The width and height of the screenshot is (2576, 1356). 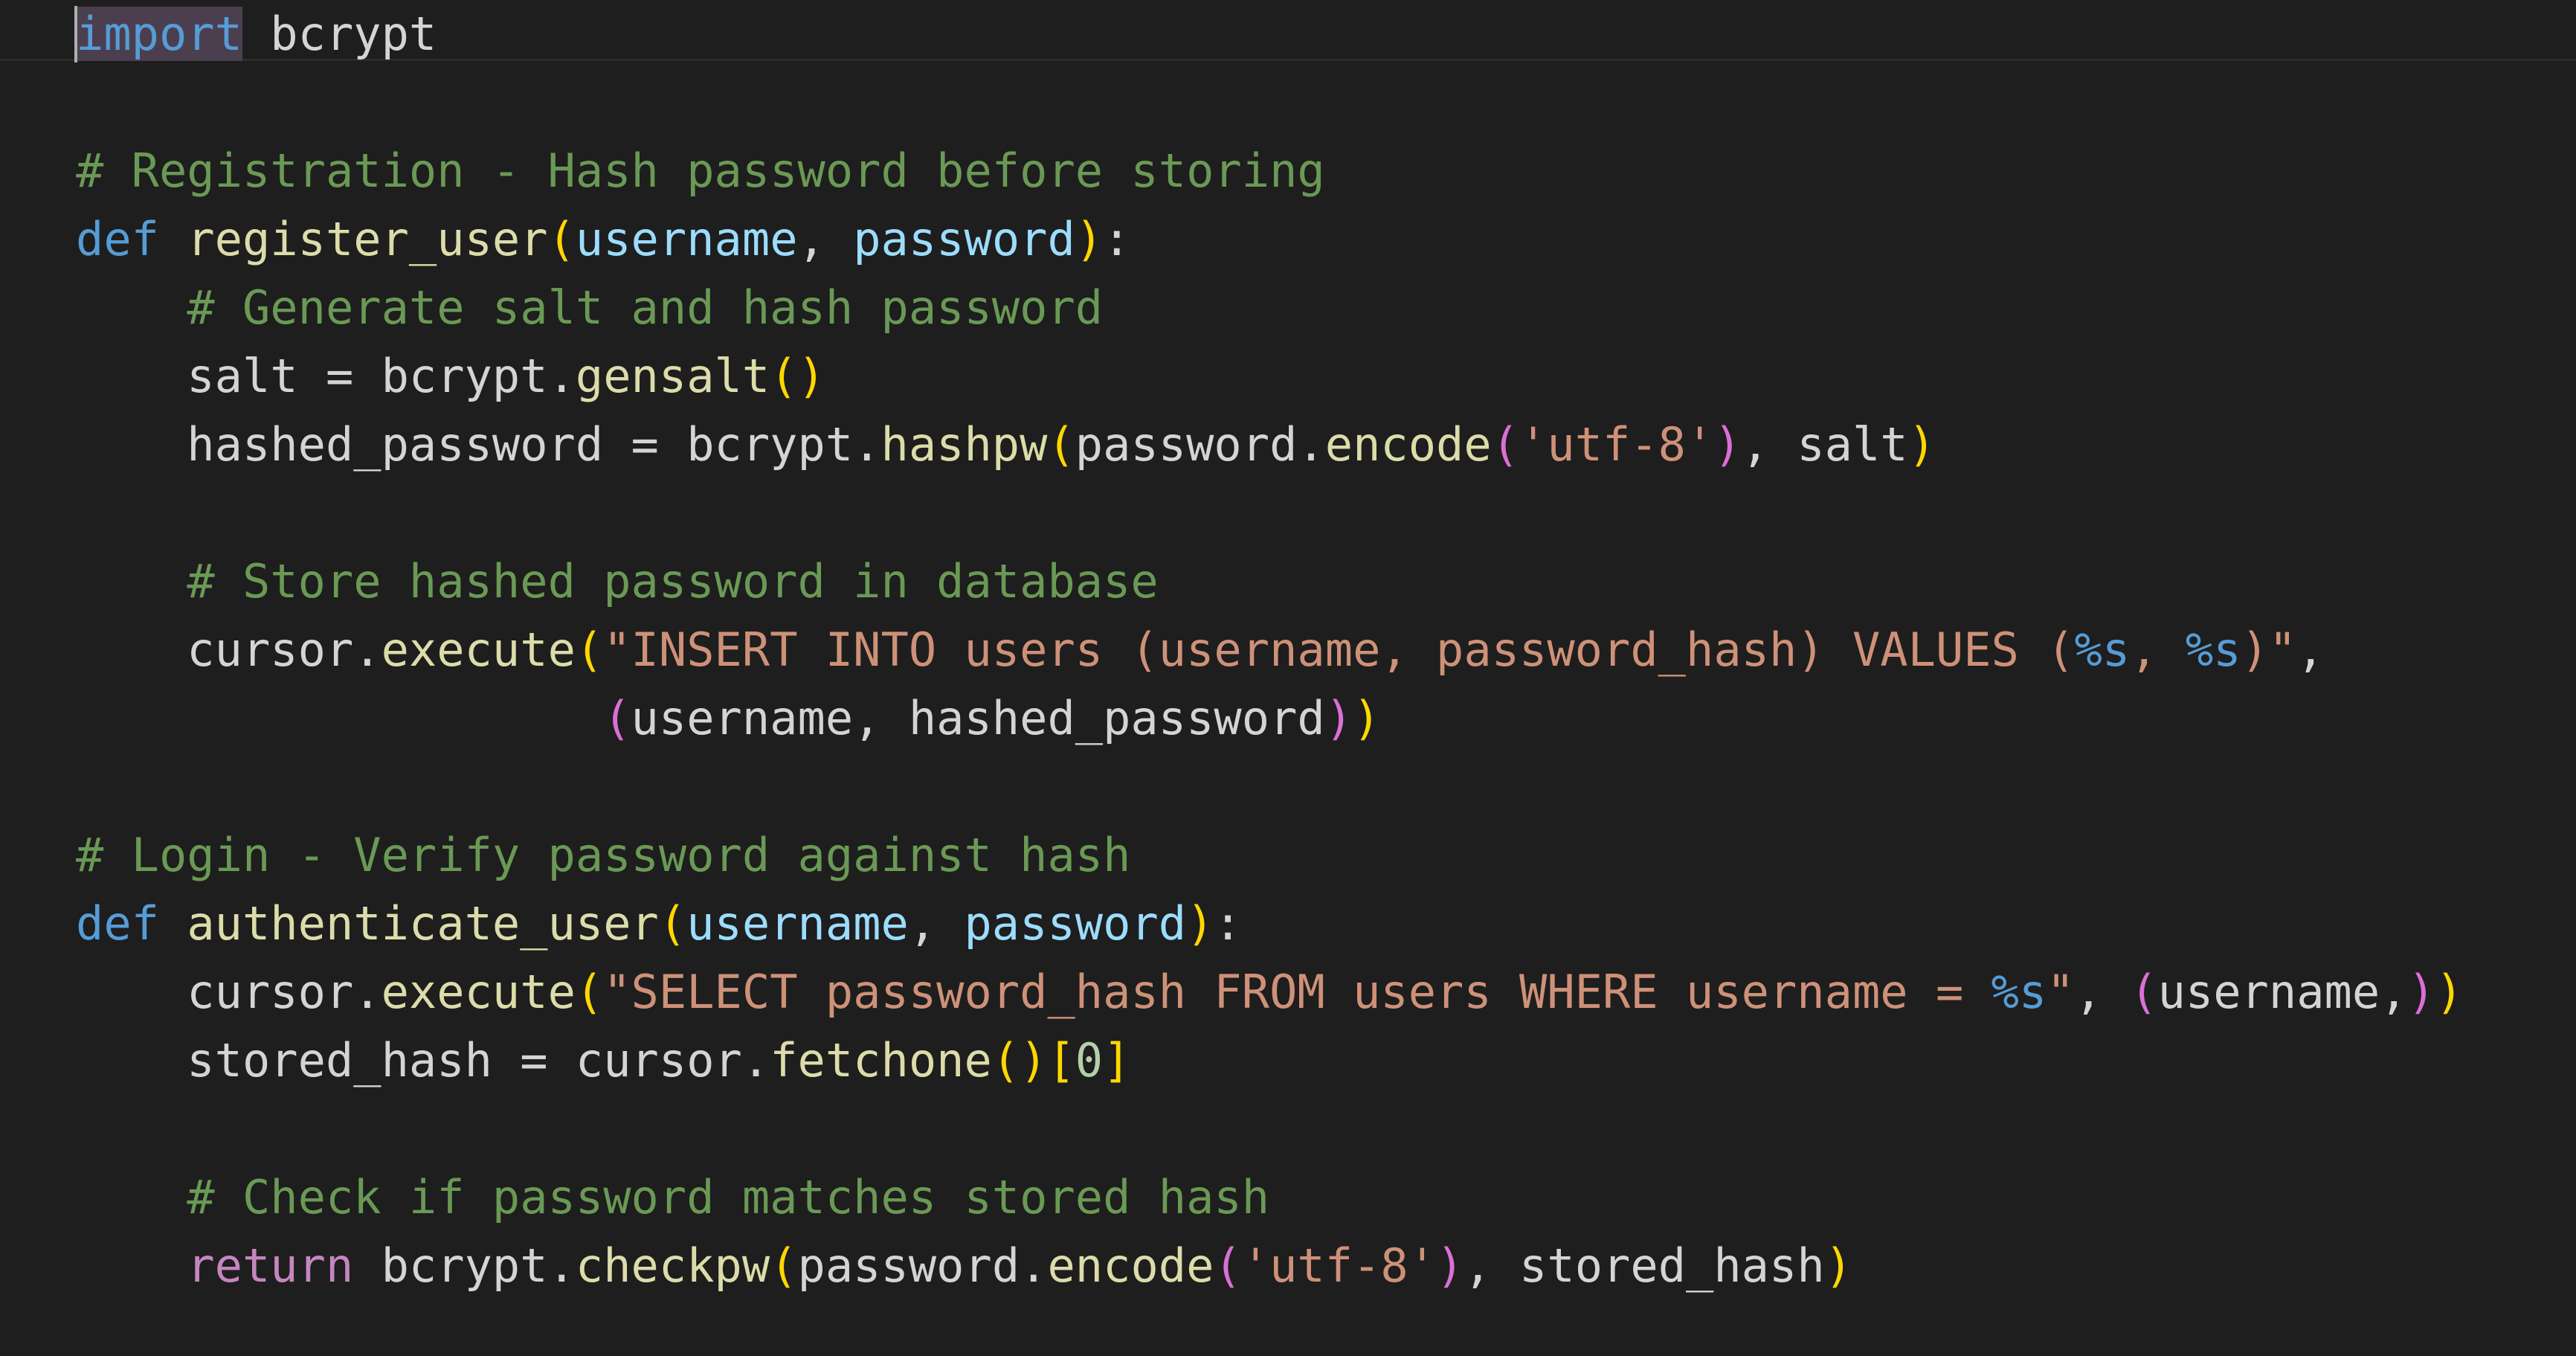 What do you see at coordinates (672, 376) in the screenshot?
I see `code-token: gensalt` at bounding box center [672, 376].